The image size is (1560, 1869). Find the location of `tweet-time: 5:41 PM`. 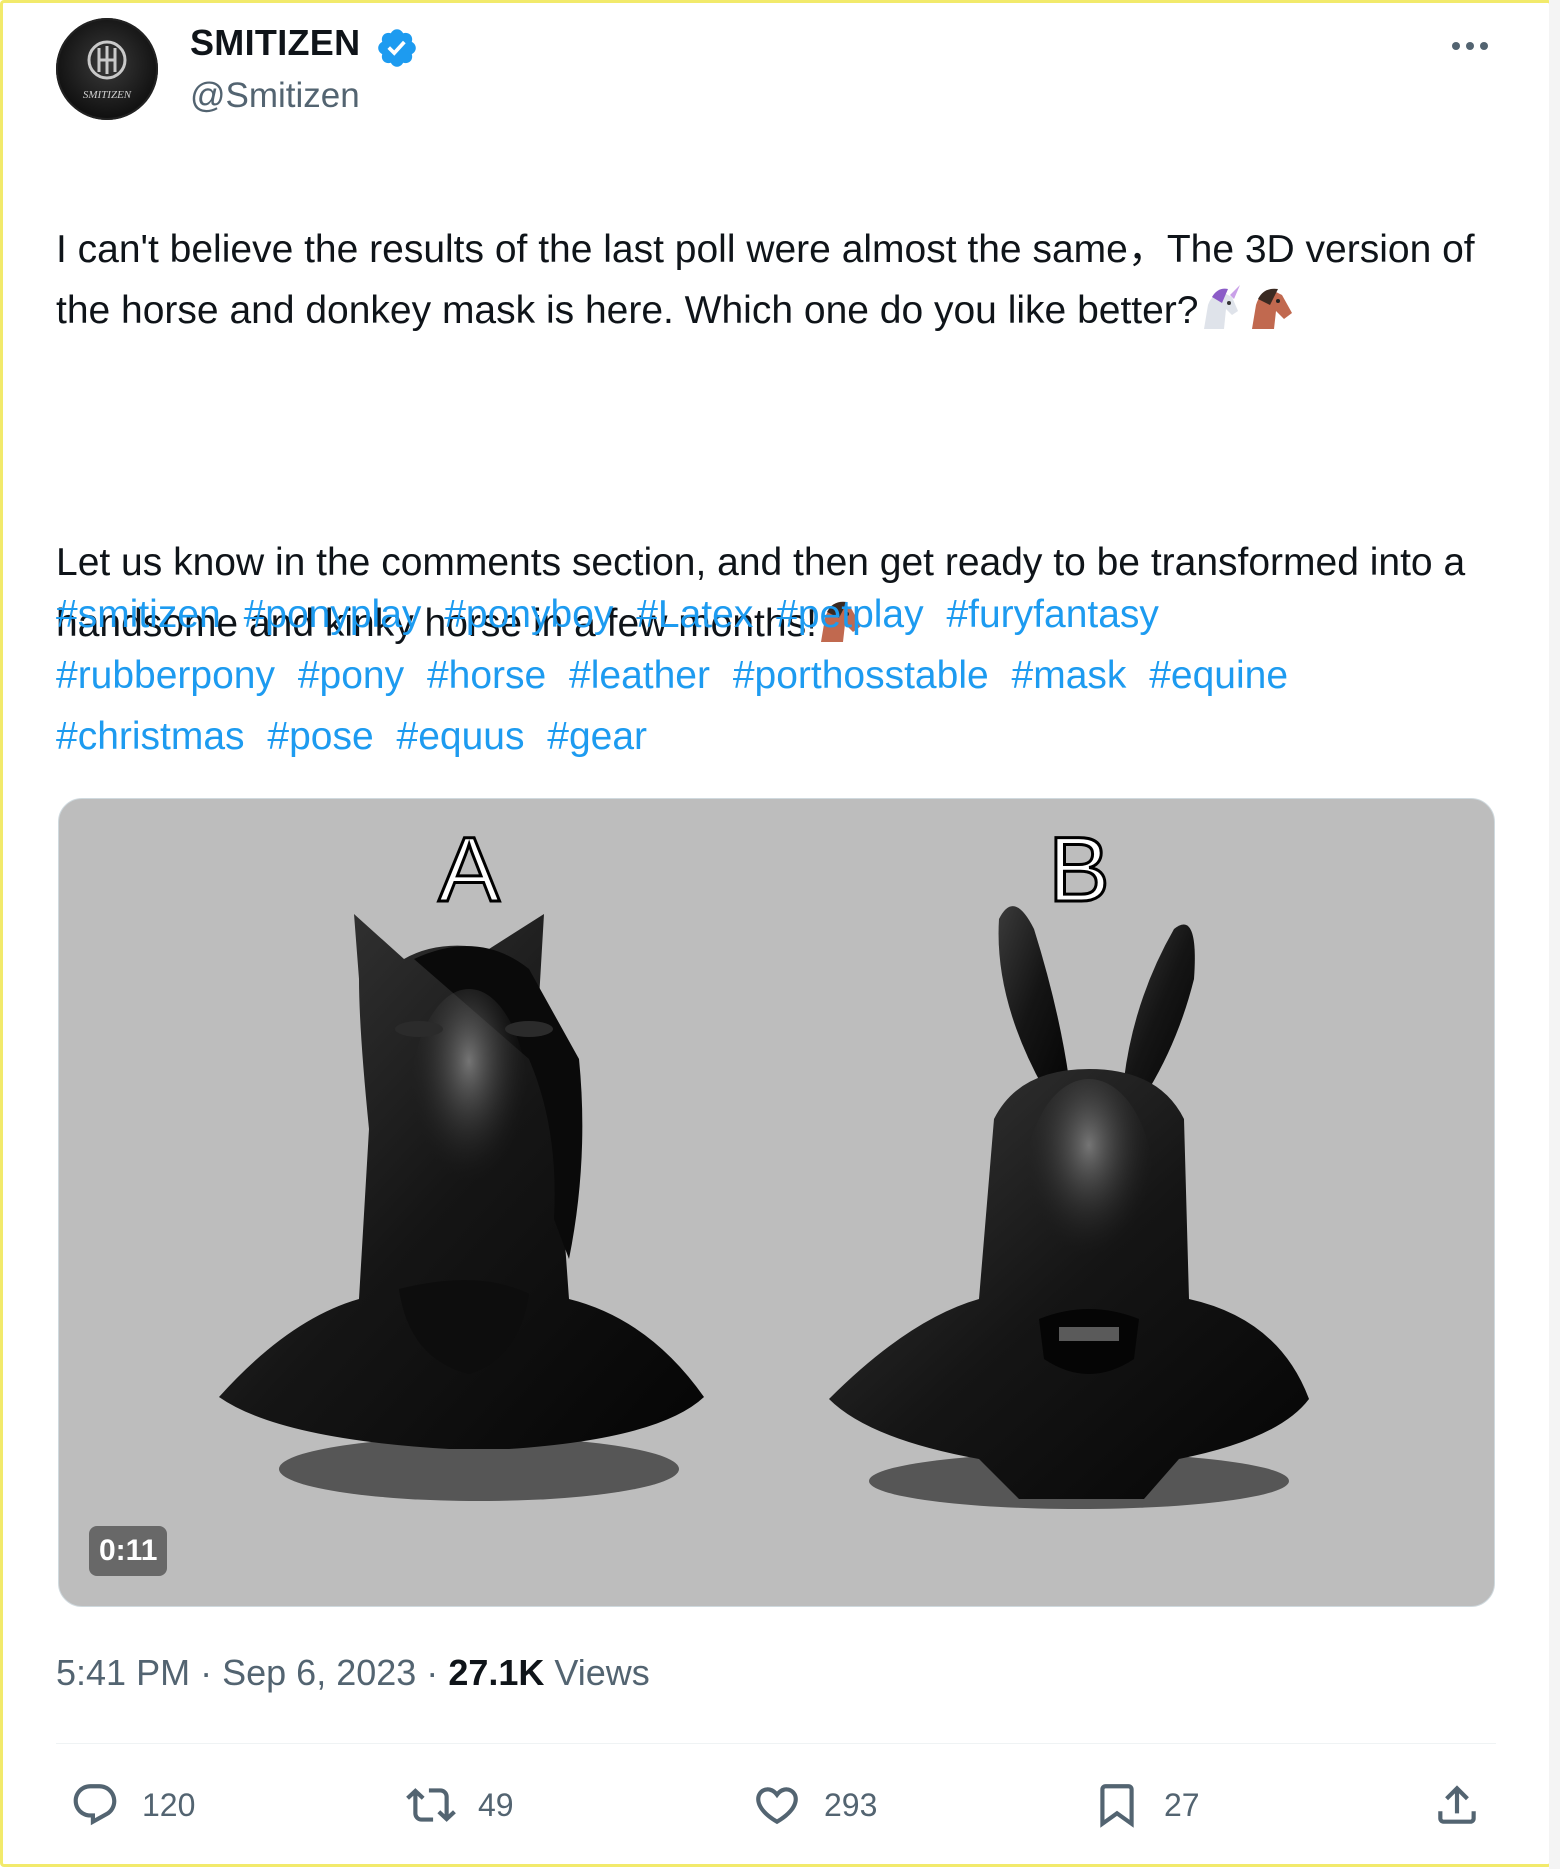

tweet-time: 5:41 PM is located at coordinates (123, 1672).